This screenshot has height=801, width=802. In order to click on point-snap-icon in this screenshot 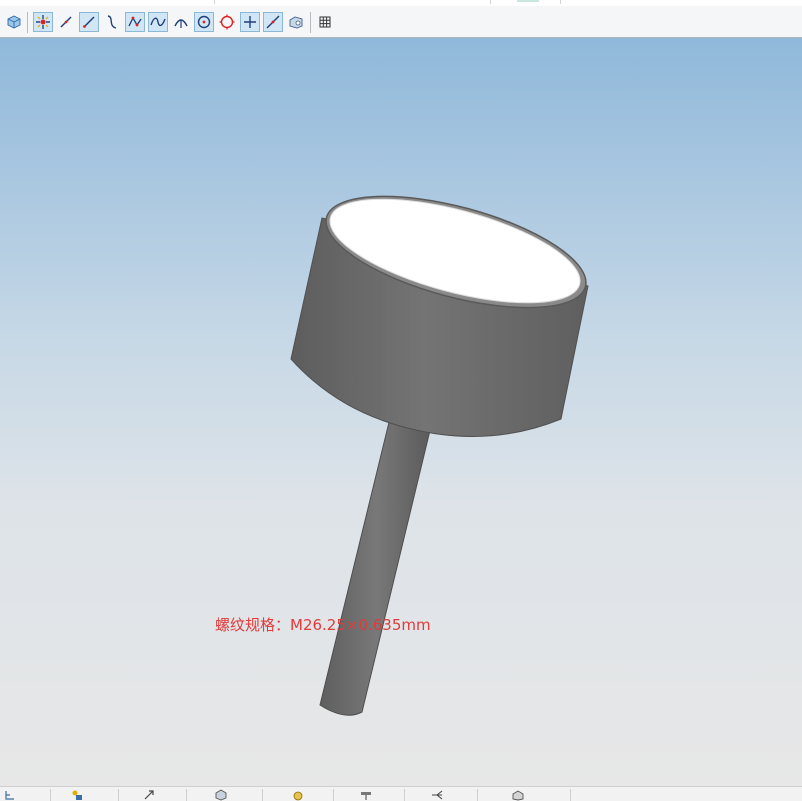, I will do `click(43, 22)`.